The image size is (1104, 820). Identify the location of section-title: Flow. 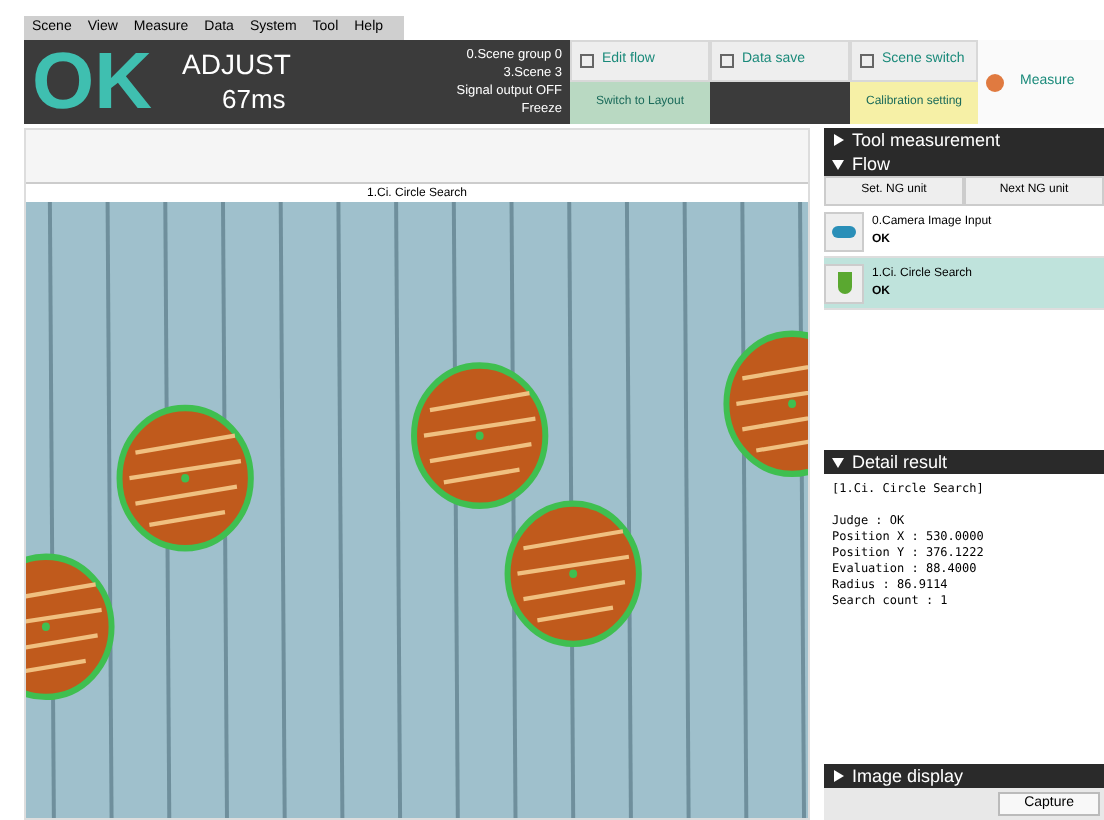
(871, 164).